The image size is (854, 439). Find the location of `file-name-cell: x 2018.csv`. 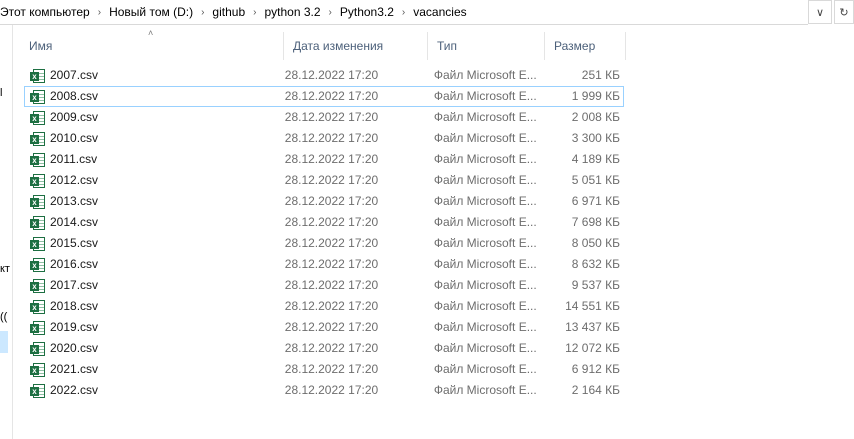

file-name-cell: x 2018.csv is located at coordinates (150, 306).